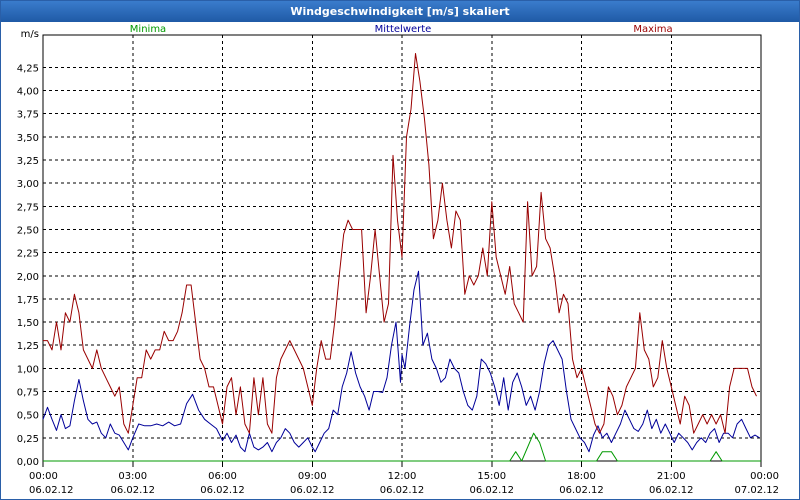 The width and height of the screenshot is (800, 500). What do you see at coordinates (28, 184) in the screenshot?
I see `y-tick-label: 3,00` at bounding box center [28, 184].